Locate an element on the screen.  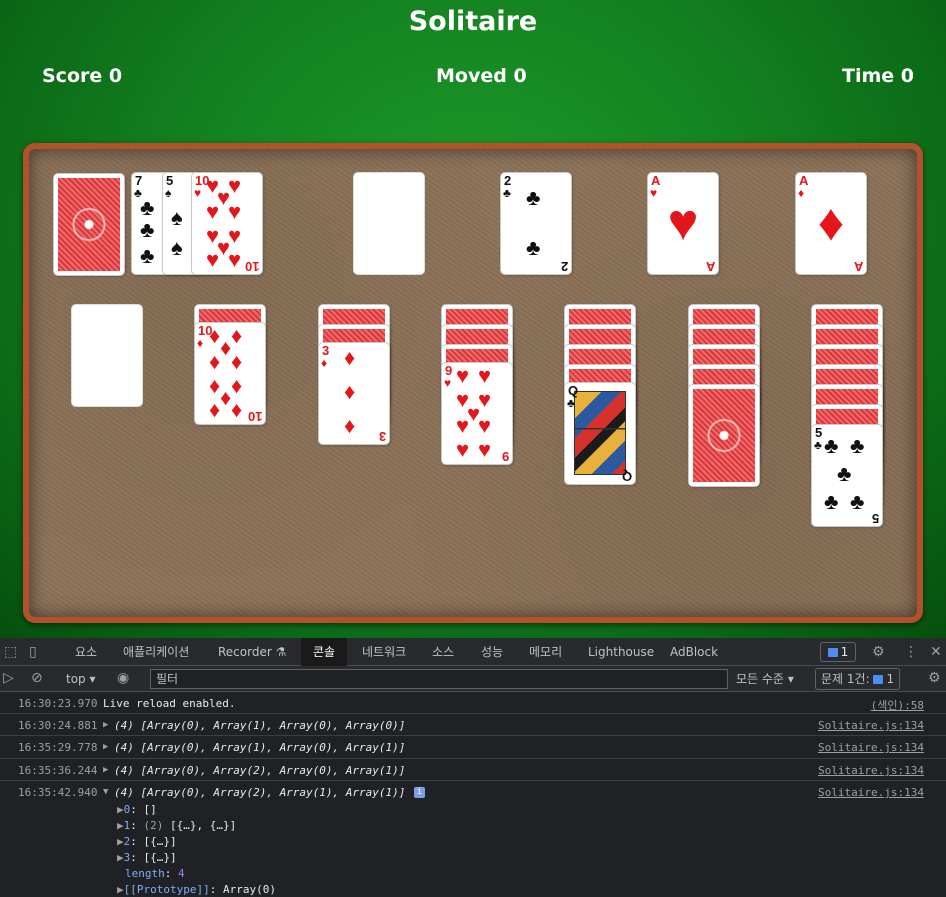
tab-console: 콘솔 is located at coordinates (324, 652).